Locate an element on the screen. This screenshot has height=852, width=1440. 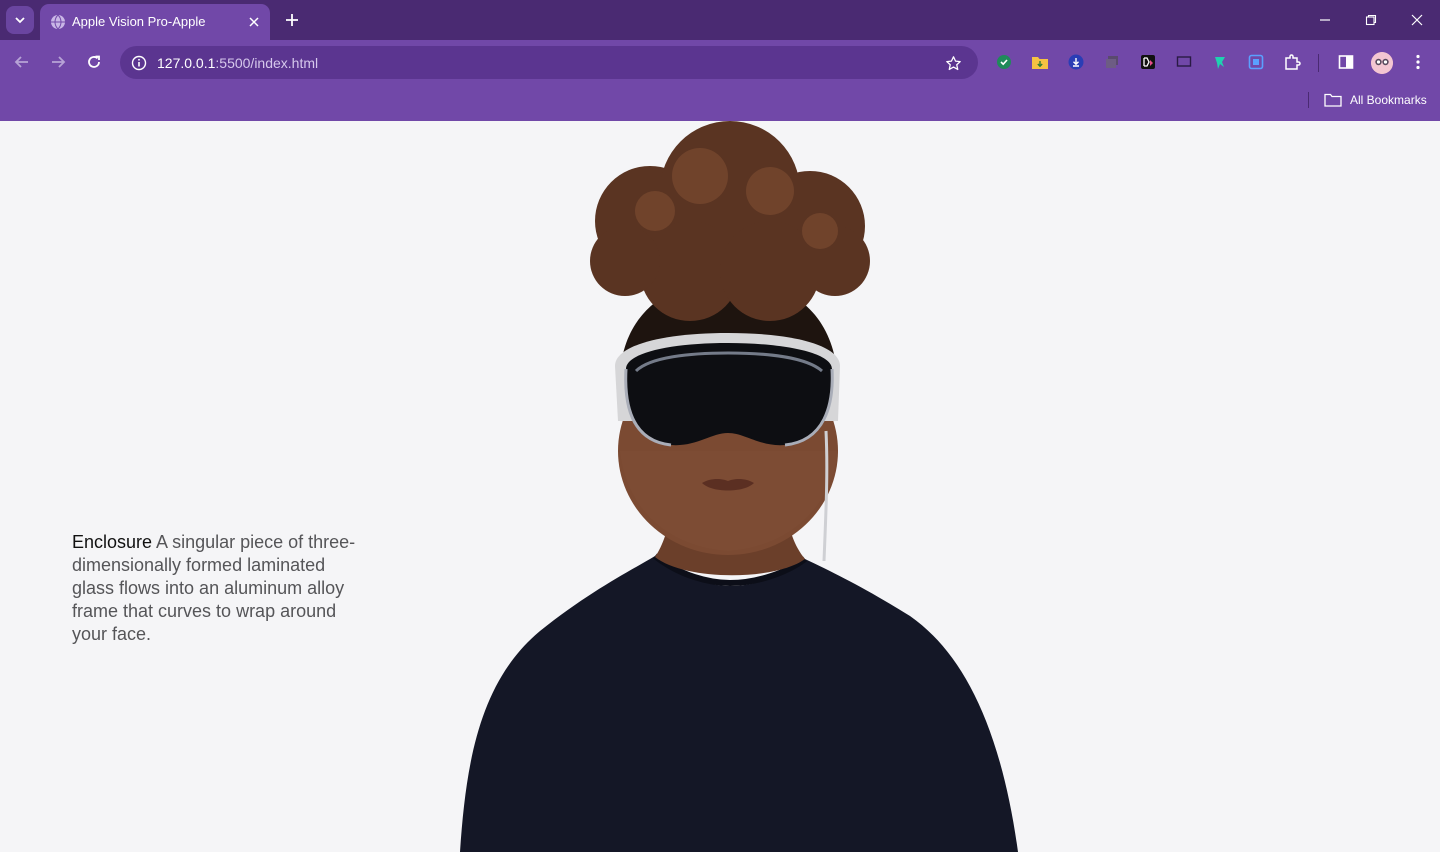
address-bar: 127.0.0.1:5500/index.html is located at coordinates (549, 62).